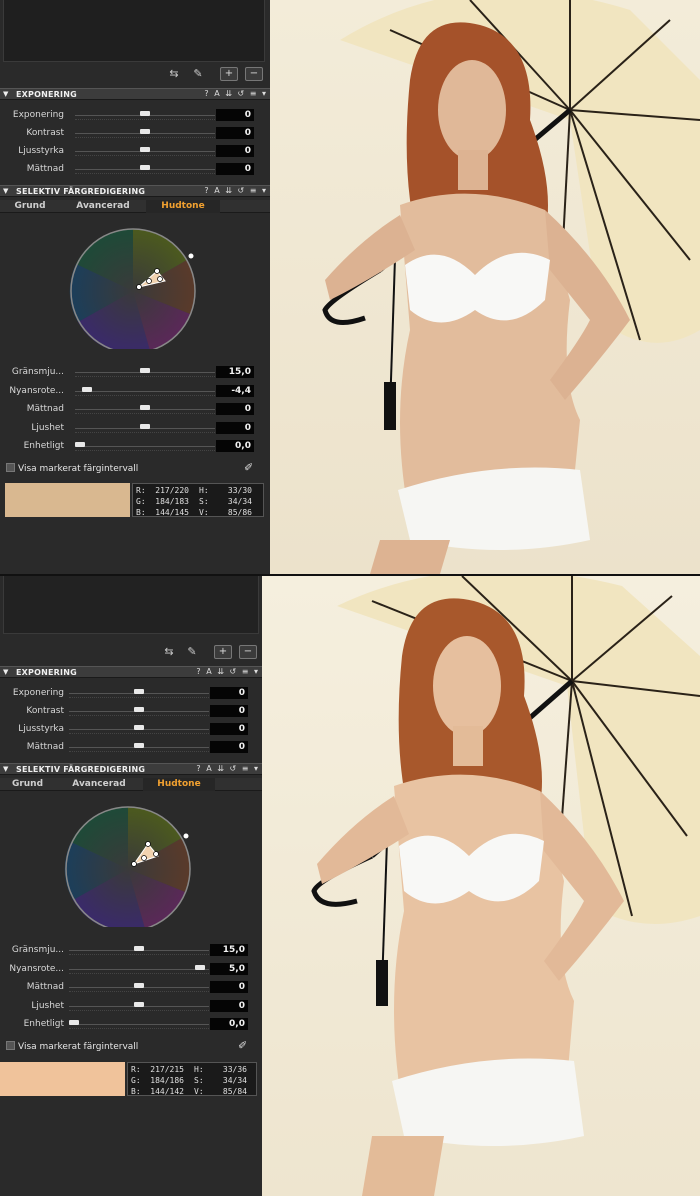  What do you see at coordinates (209, 768) in the screenshot?
I see `auto-icon: A` at bounding box center [209, 768].